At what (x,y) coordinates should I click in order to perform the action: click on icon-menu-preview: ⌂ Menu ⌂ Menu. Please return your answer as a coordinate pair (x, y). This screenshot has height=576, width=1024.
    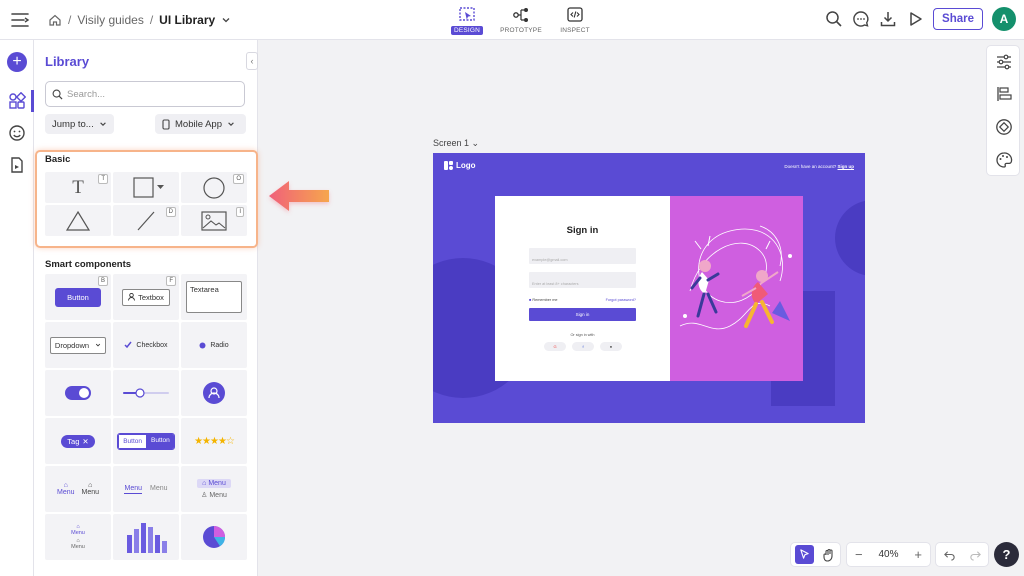
    Looking at the image, I should click on (78, 489).